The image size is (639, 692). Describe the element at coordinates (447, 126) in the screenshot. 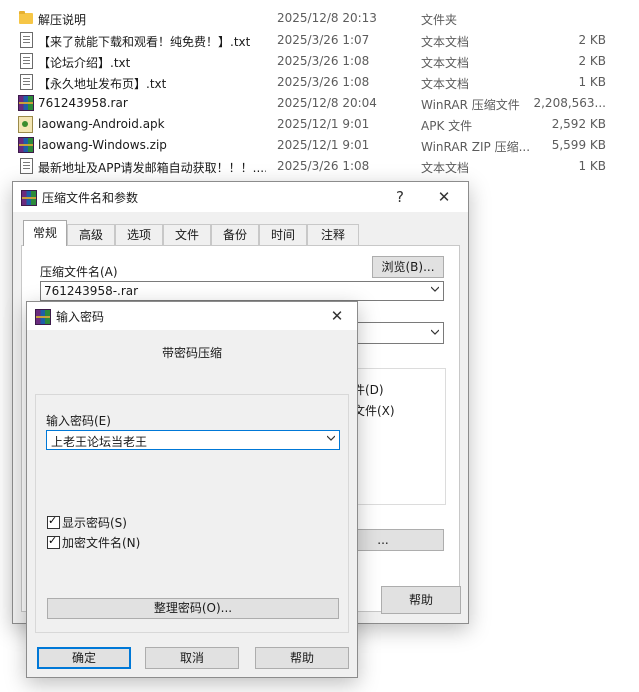

I see `file-type: APK 文件` at that location.